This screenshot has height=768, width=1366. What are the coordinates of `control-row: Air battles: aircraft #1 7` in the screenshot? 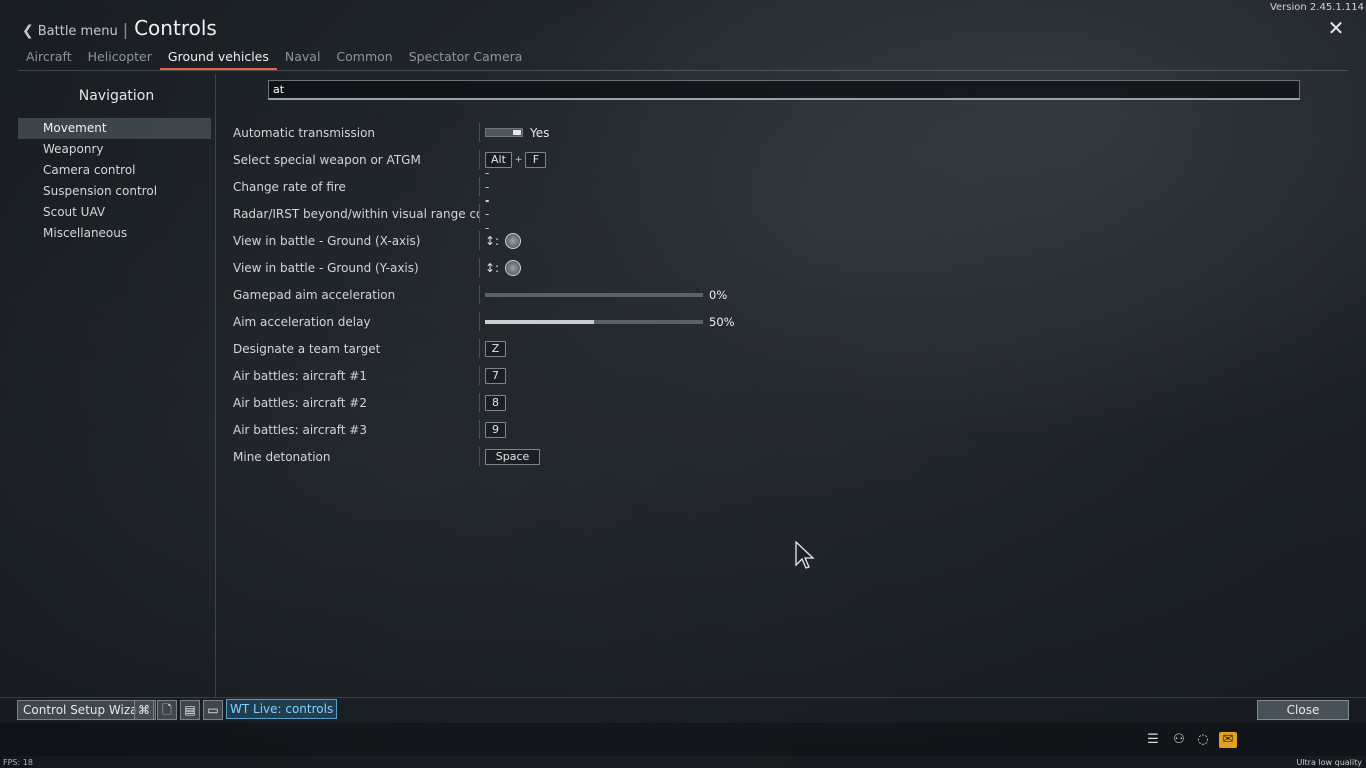 It's located at (369, 375).